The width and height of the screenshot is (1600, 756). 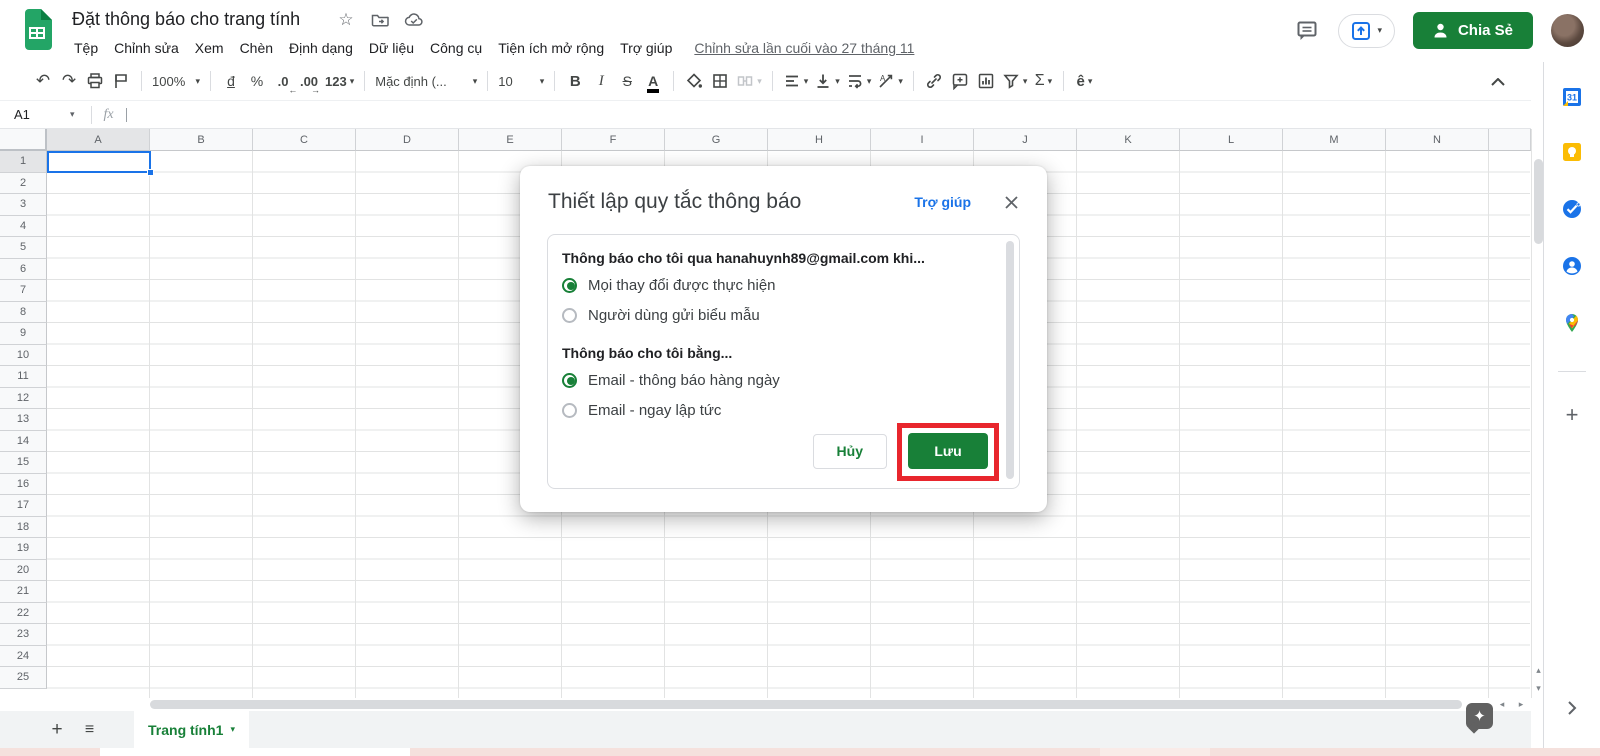 What do you see at coordinates (1334, 140) in the screenshot?
I see `column-header-m: M` at bounding box center [1334, 140].